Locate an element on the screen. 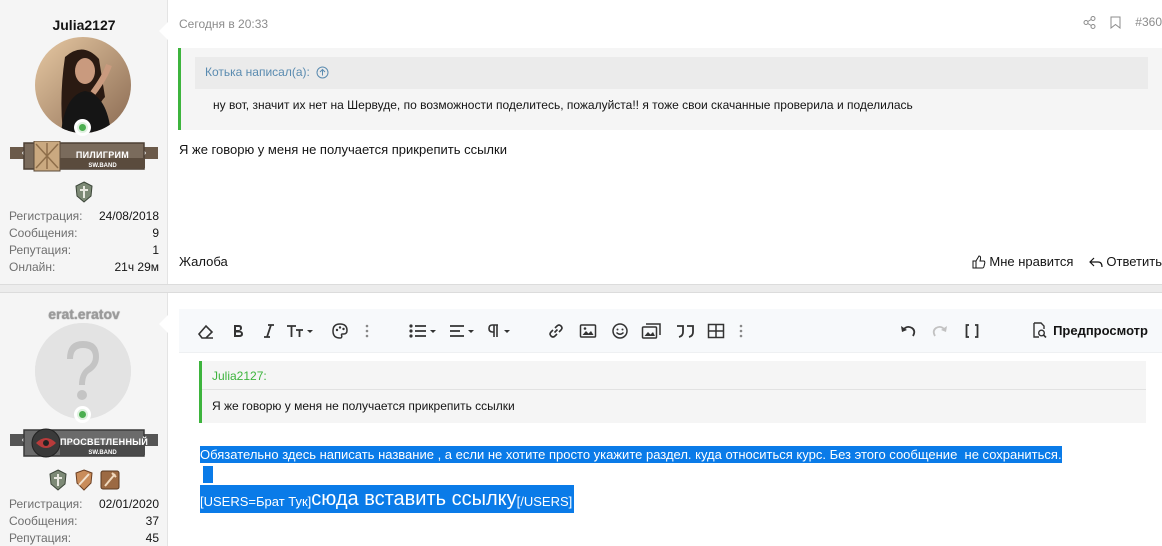  text-size-button is located at coordinates (301, 331).